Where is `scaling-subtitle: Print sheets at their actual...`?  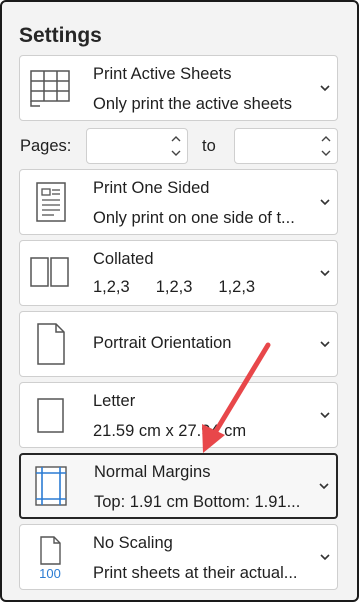
scaling-subtitle: Print sheets at their actual... is located at coordinates (195, 573).